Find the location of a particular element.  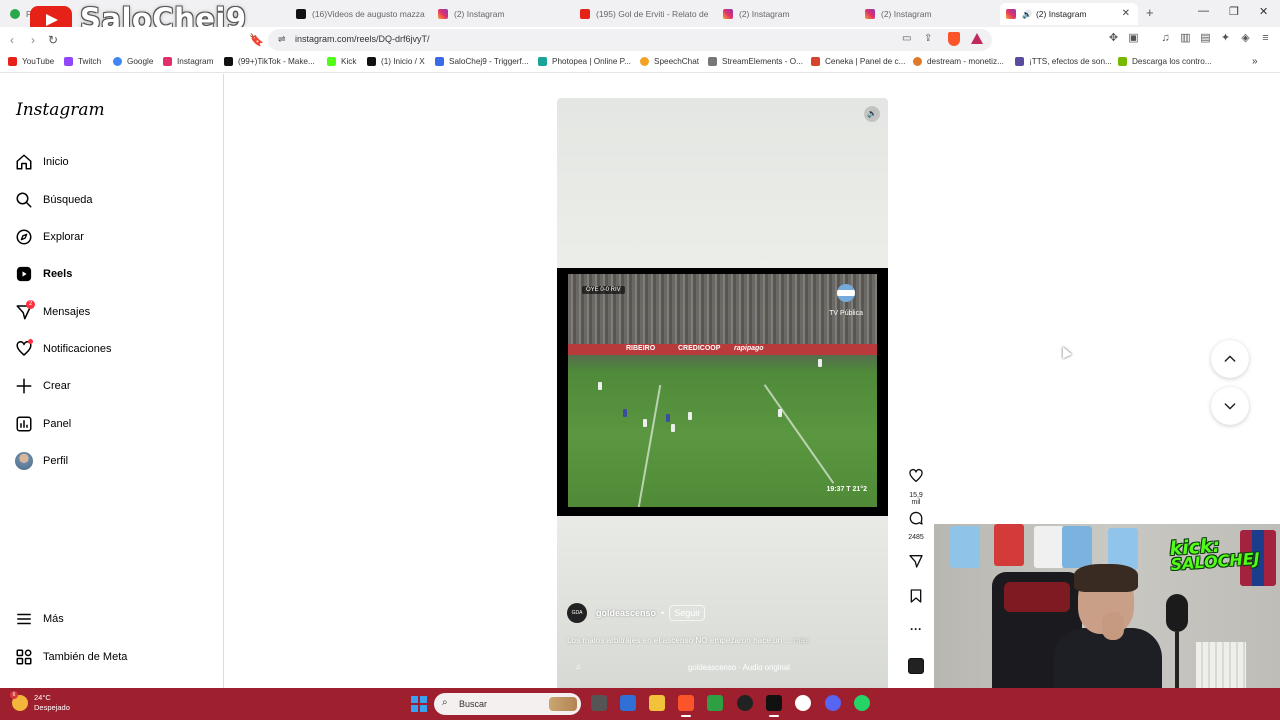

bookmark-item: Twitch is located at coordinates (82, 61).